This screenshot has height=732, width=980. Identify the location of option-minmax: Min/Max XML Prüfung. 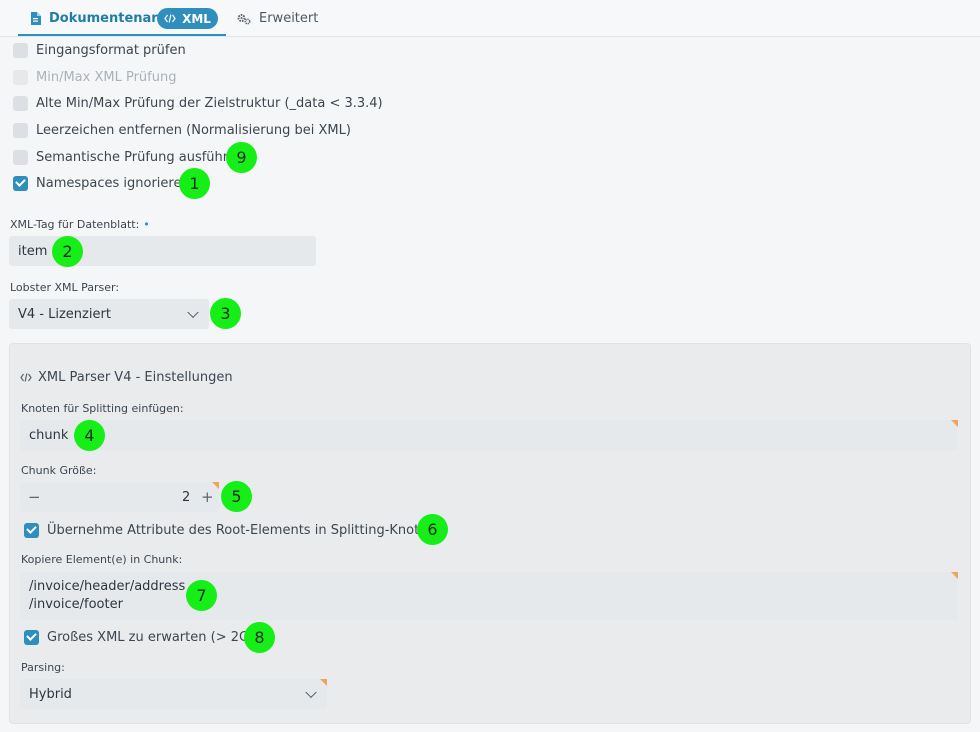
(94, 77).